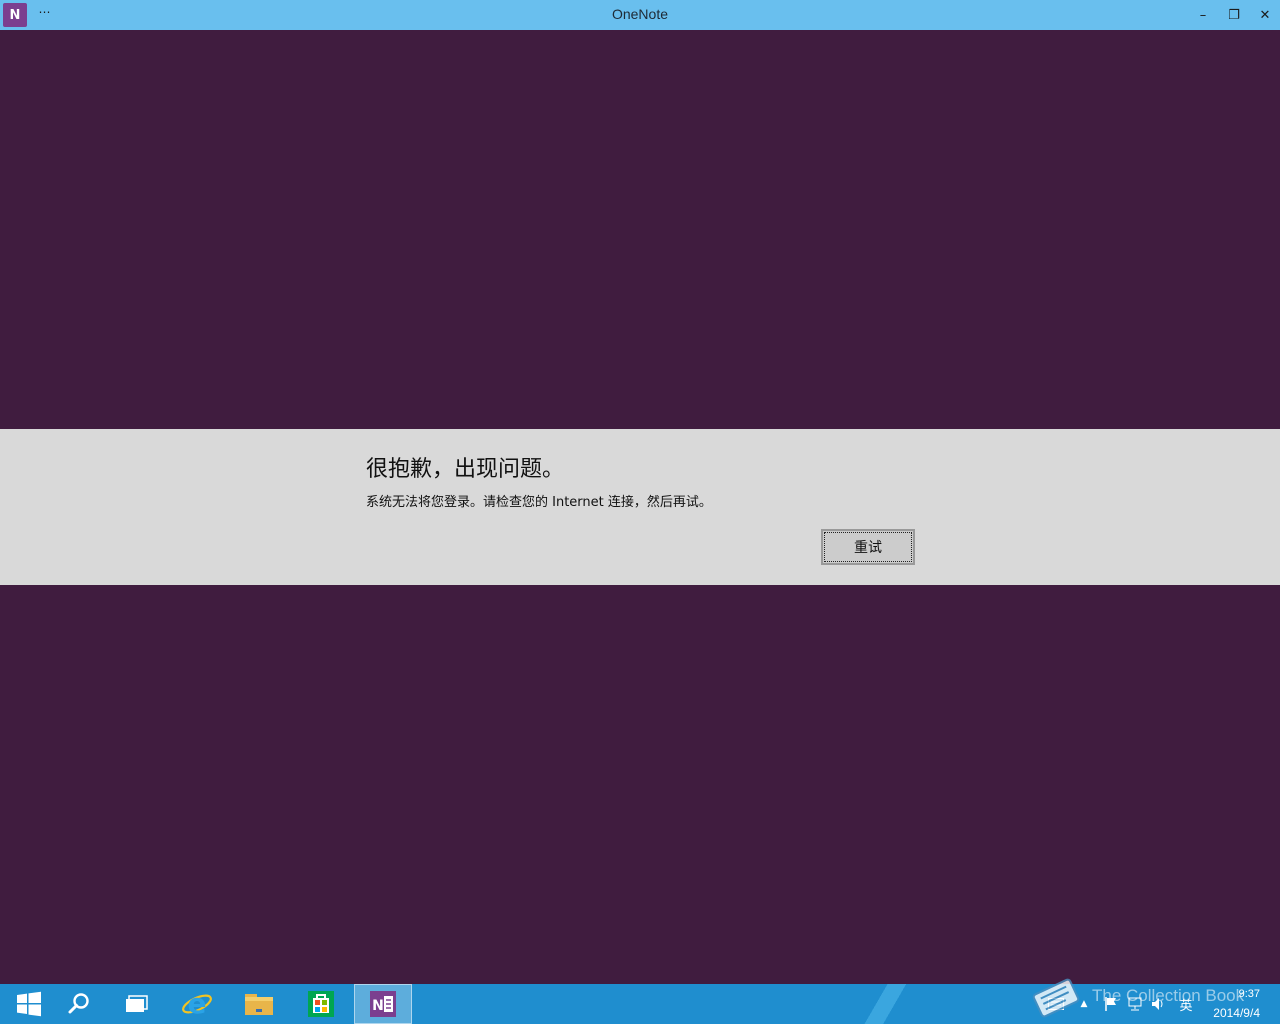  What do you see at coordinates (539, 502) in the screenshot?
I see `error-message: 系统无法将您登录。请检查您的 Internet 连接，然后再试。` at bounding box center [539, 502].